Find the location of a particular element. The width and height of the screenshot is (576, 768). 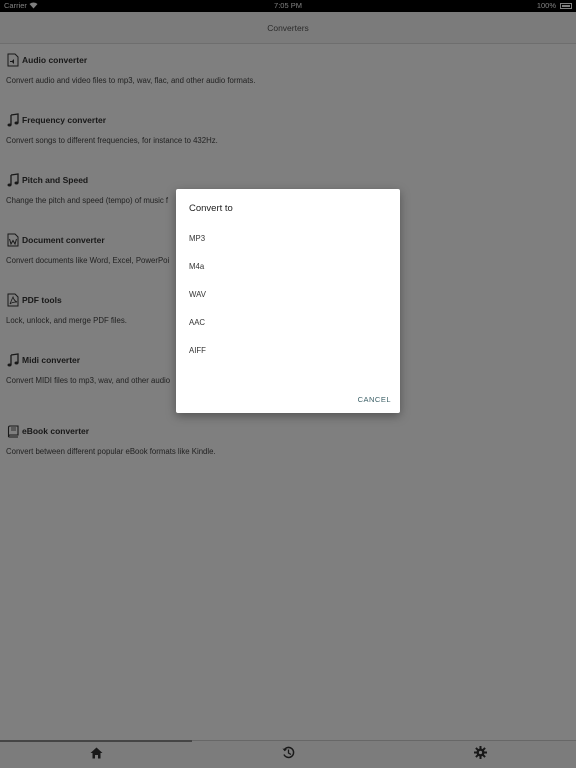

option-m4a: M4a is located at coordinates (196, 266).